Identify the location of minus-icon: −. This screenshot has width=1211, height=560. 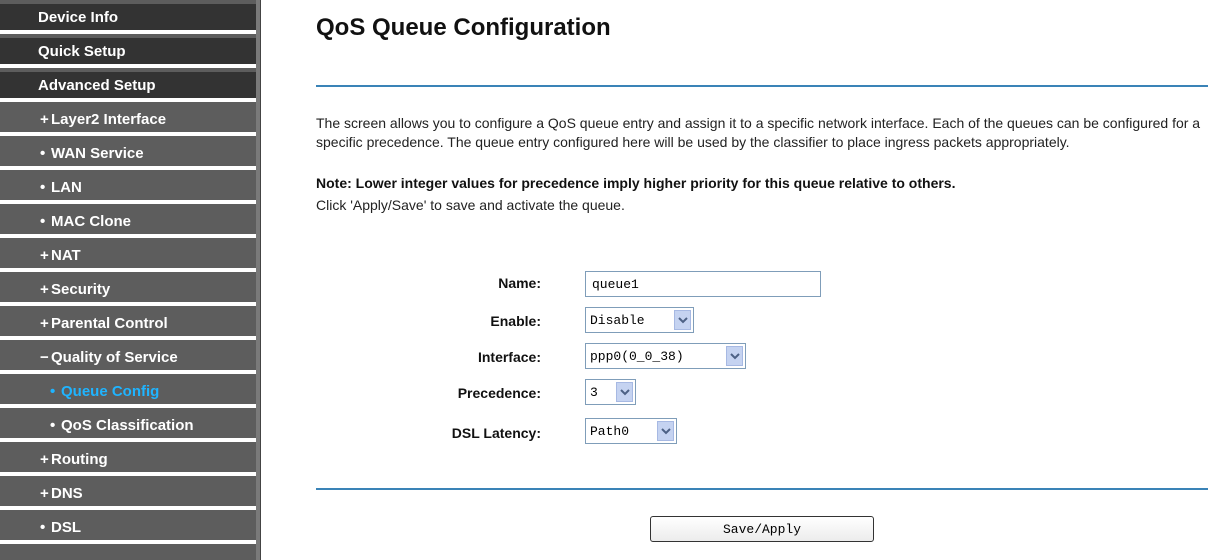
(44, 357).